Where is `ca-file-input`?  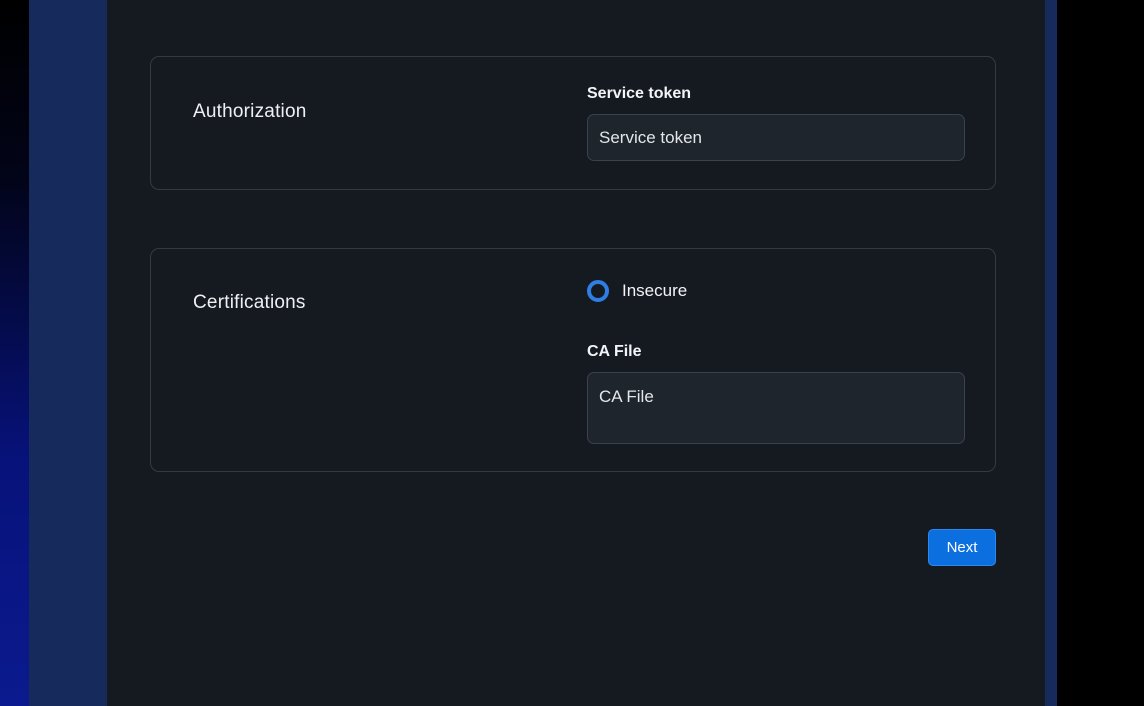
ca-file-input is located at coordinates (776, 408).